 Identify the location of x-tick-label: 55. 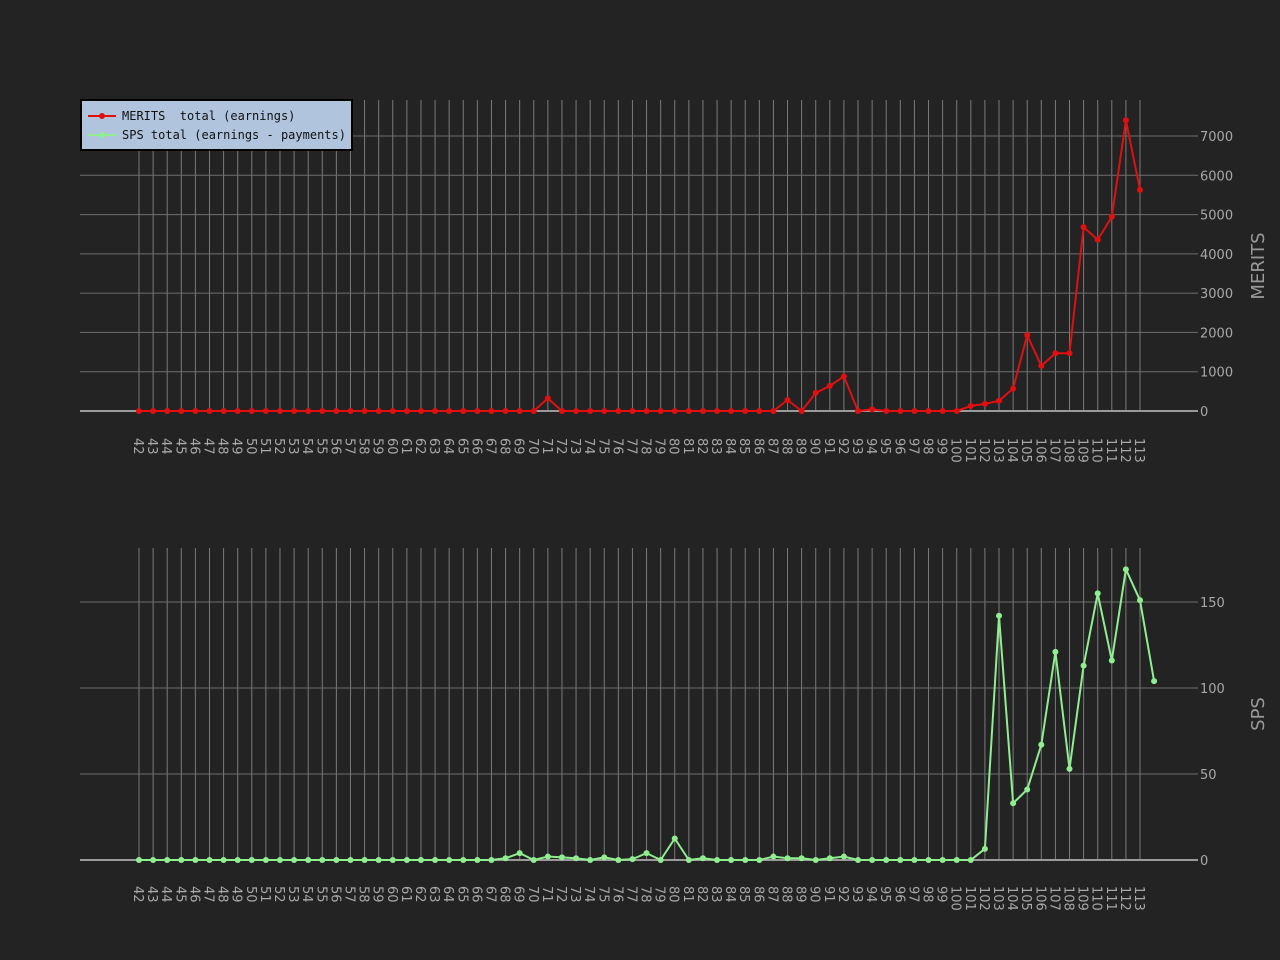
(320, 894).